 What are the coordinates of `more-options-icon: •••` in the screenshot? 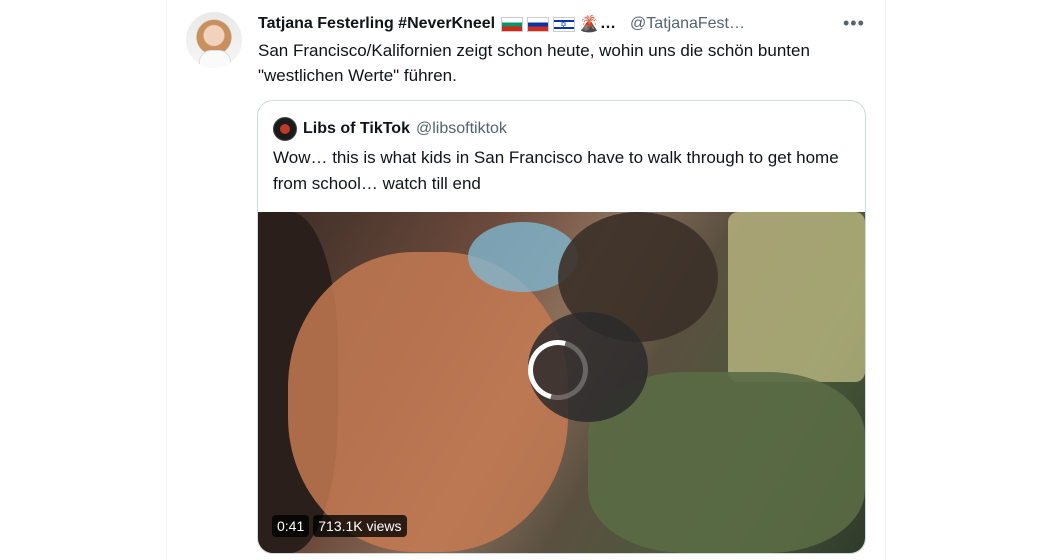 It's located at (854, 23).